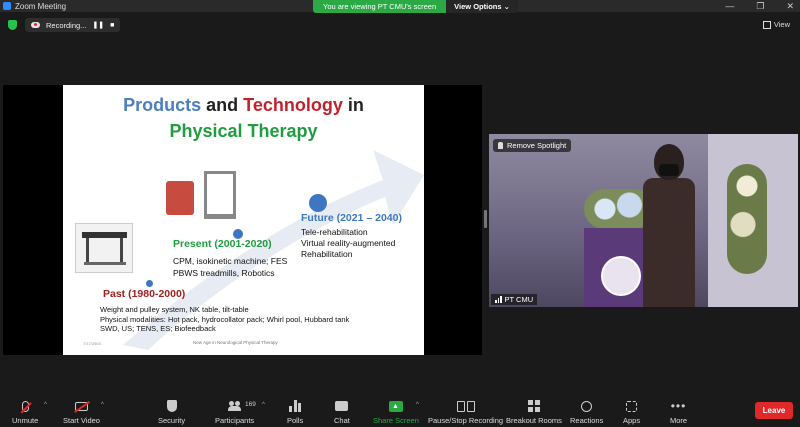  What do you see at coordinates (12, 25) in the screenshot?
I see `meeting-info-shield-icon` at bounding box center [12, 25].